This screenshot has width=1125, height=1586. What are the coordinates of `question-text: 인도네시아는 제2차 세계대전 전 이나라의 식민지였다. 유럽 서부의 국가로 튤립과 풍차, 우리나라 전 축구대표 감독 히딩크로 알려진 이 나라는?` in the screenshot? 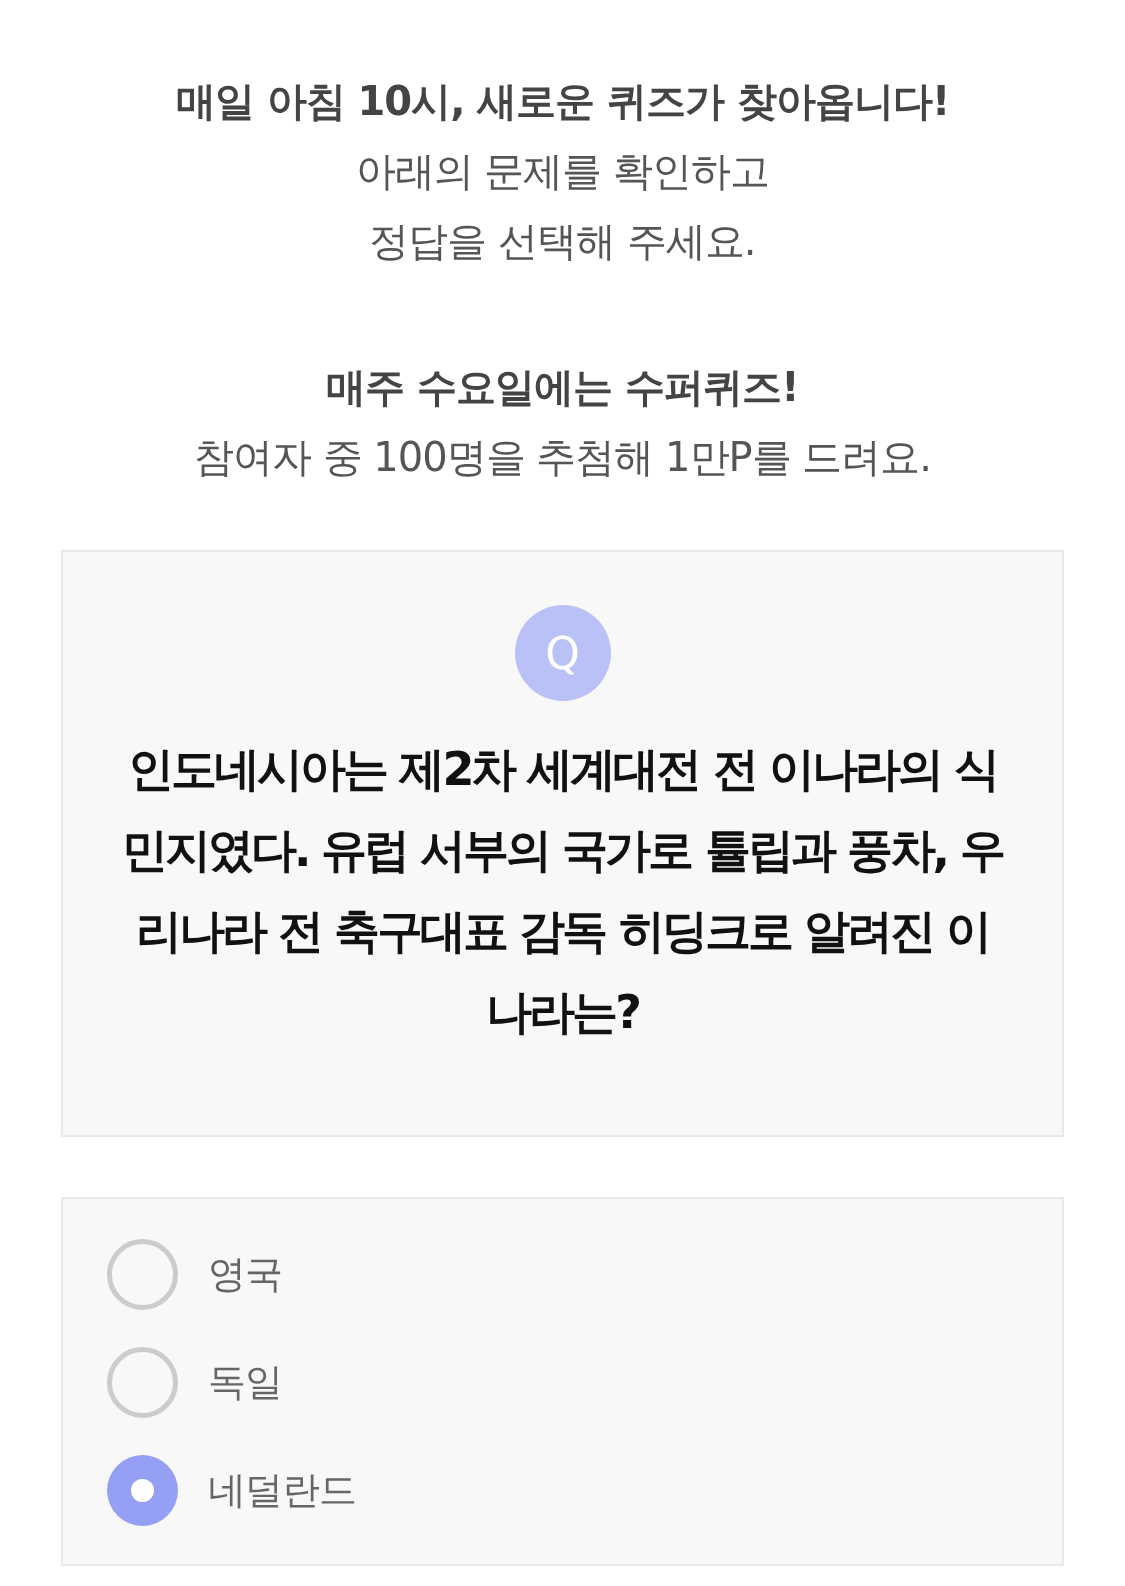 It's located at (562, 891).